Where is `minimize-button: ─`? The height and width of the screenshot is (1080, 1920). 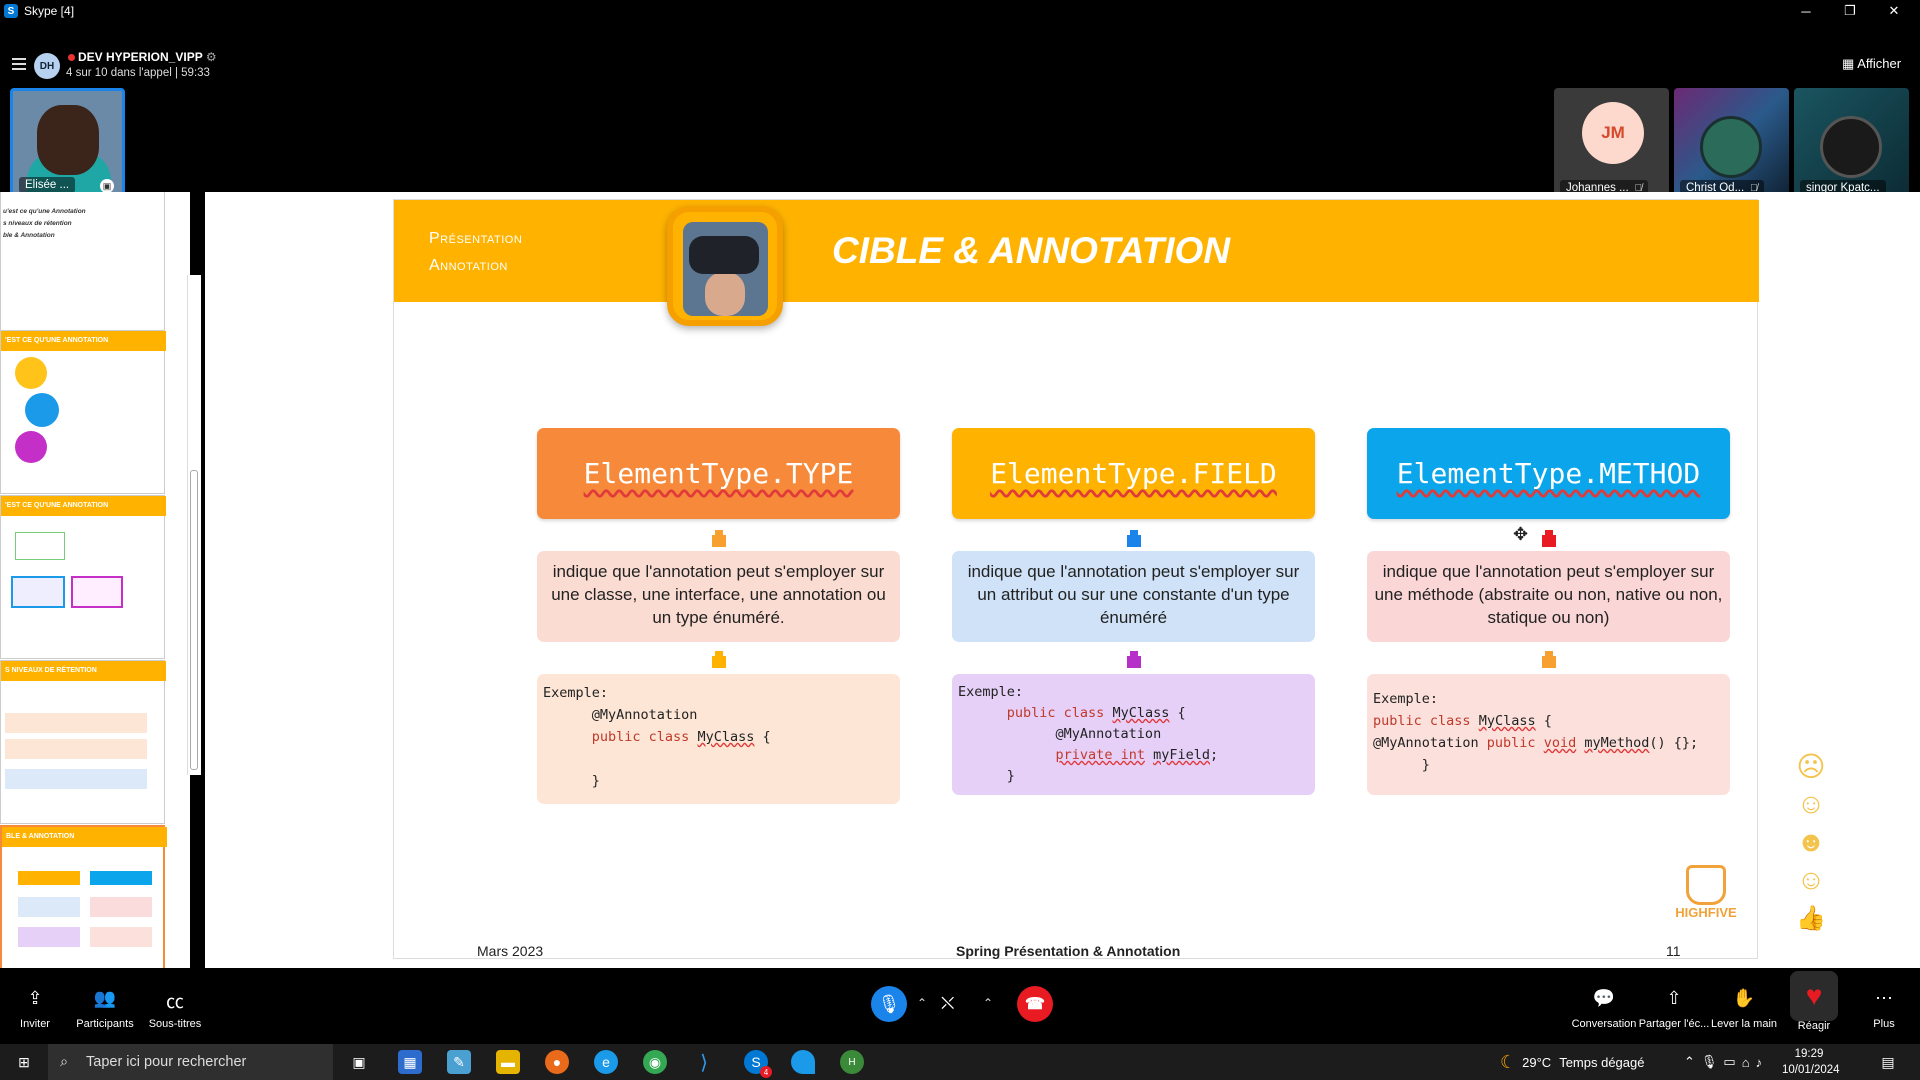 minimize-button: ─ is located at coordinates (1806, 11).